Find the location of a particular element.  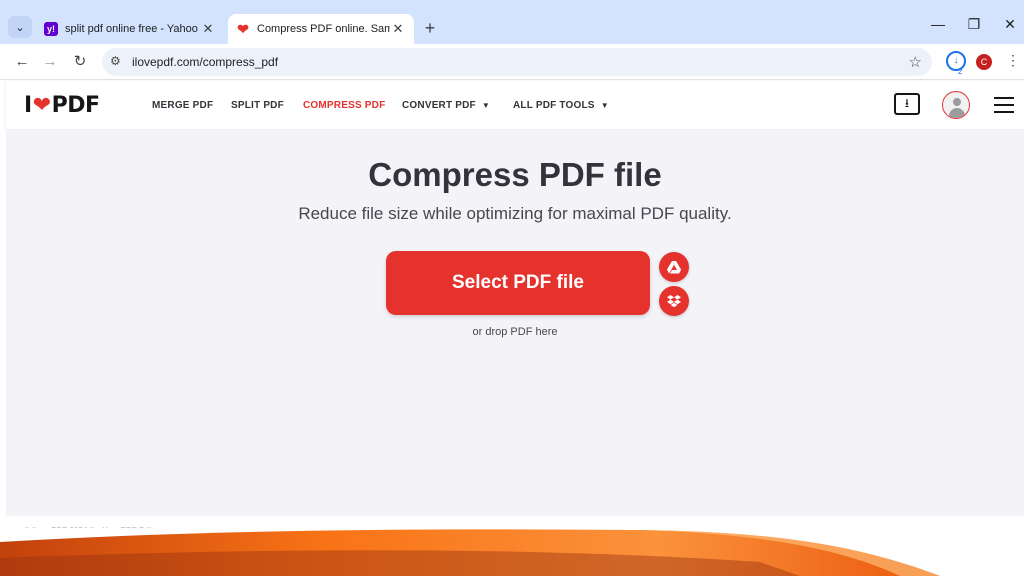

avatar-head is located at coordinates (957, 102).